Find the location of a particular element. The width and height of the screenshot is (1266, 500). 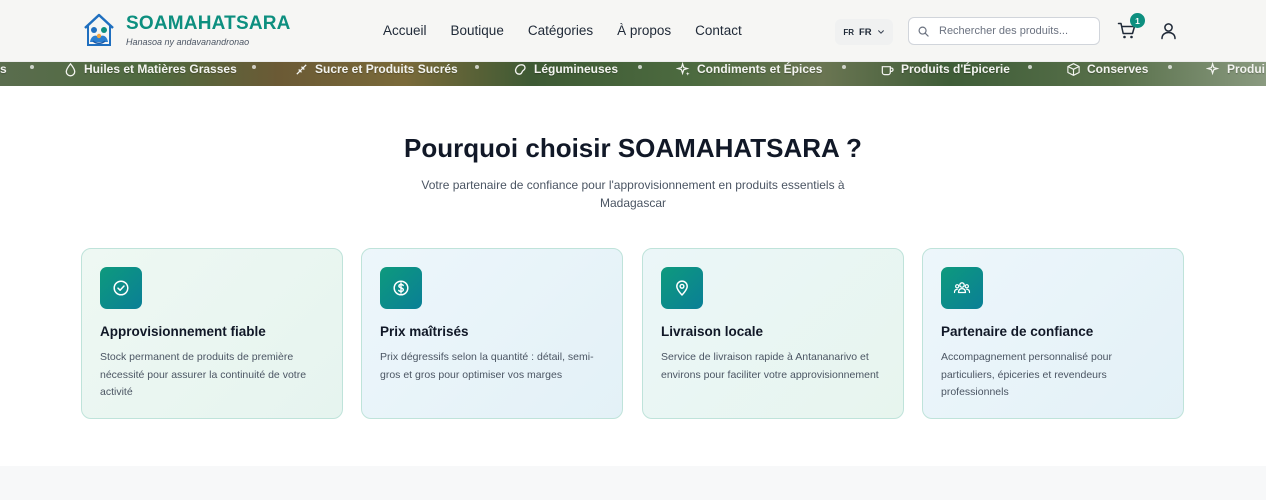

nav-accueil: Accueil is located at coordinates (405, 31).